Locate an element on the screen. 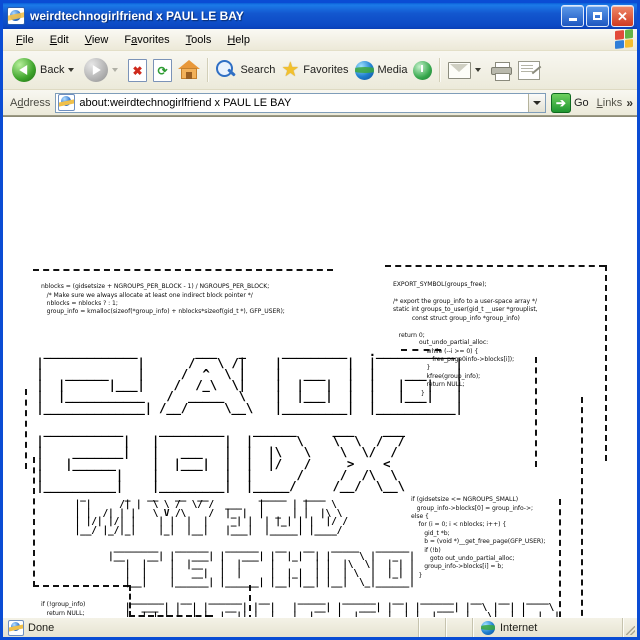 Image resolution: width=640 pixels, height=640 pixels. home-button is located at coordinates (189, 70).